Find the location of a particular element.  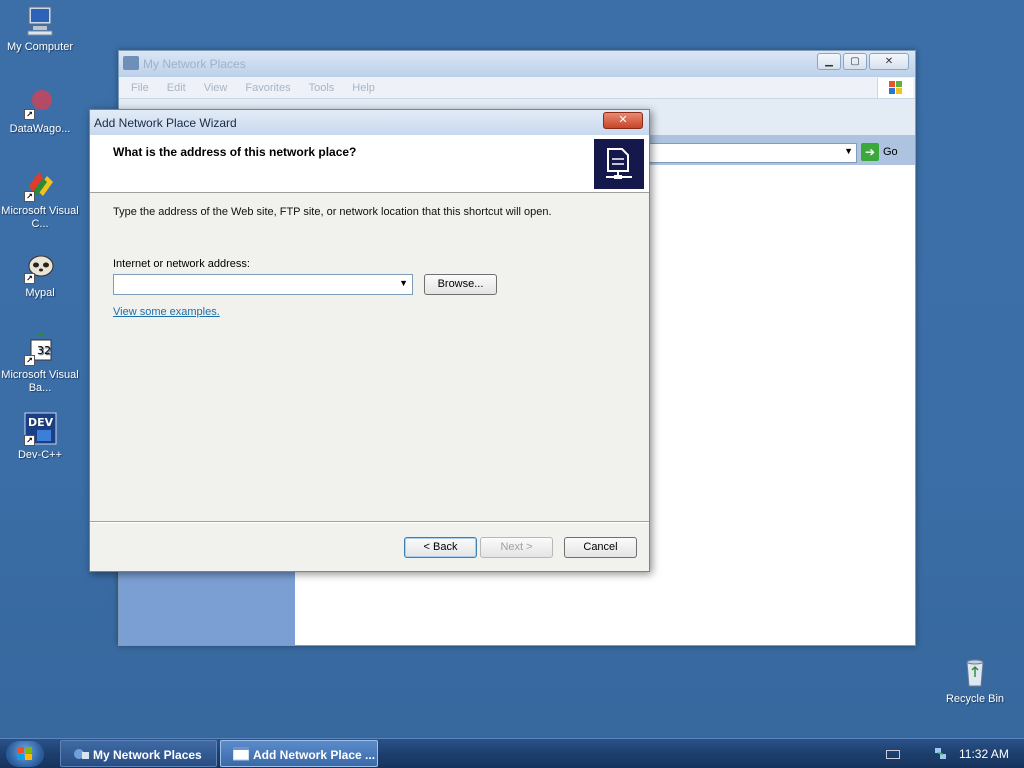

desktop-icon-label: Dev-C++ is located at coordinates (40, 455).